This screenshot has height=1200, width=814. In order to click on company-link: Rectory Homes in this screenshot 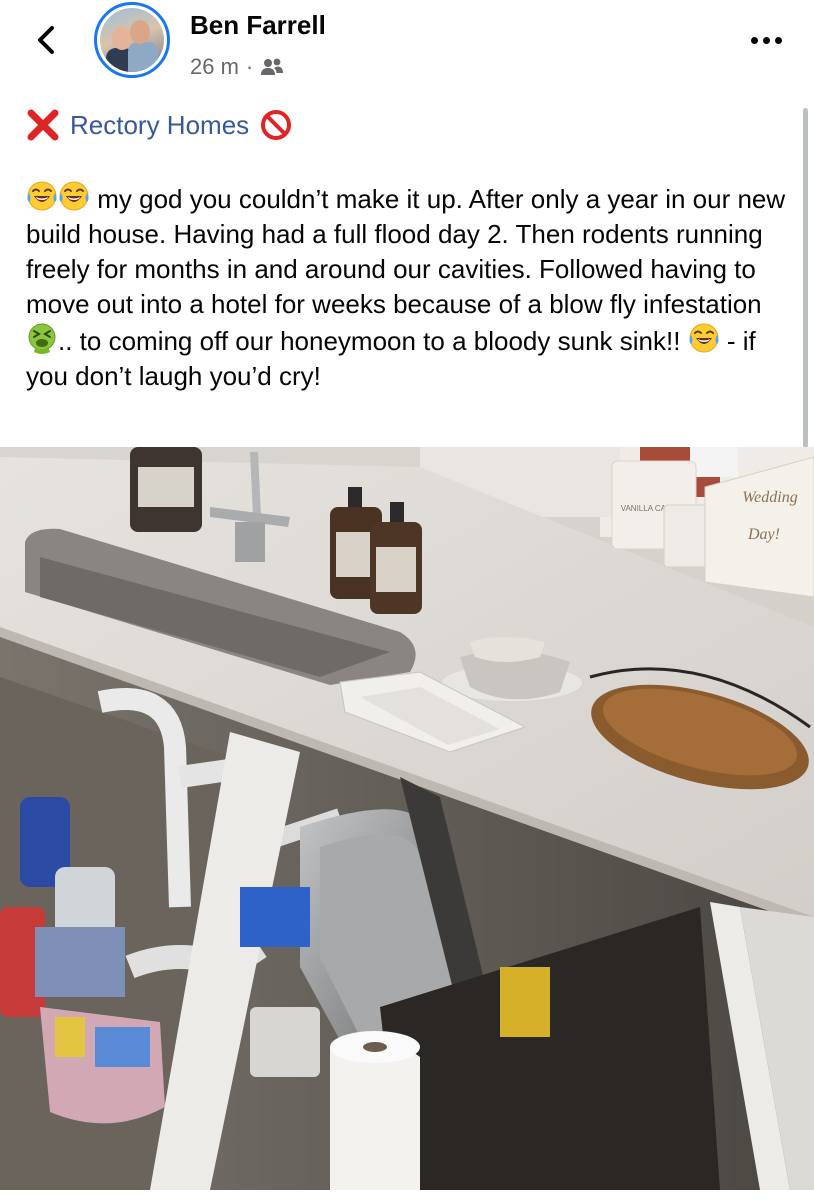, I will do `click(159, 125)`.